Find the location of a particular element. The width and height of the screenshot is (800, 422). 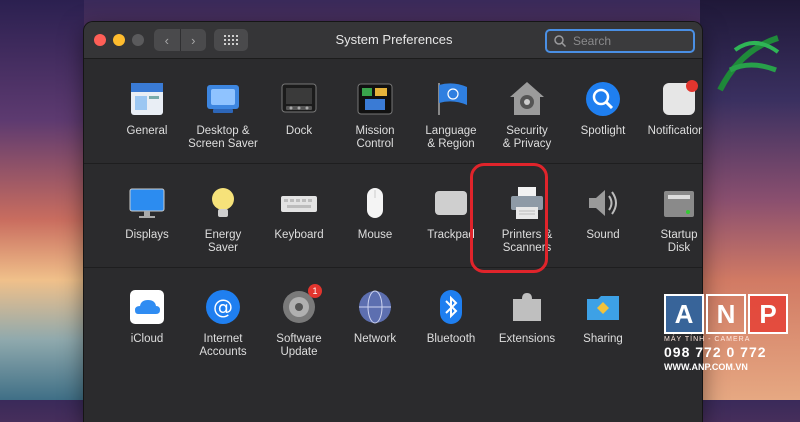

pane-label: Internet Accounts is located at coordinates (223, 345).